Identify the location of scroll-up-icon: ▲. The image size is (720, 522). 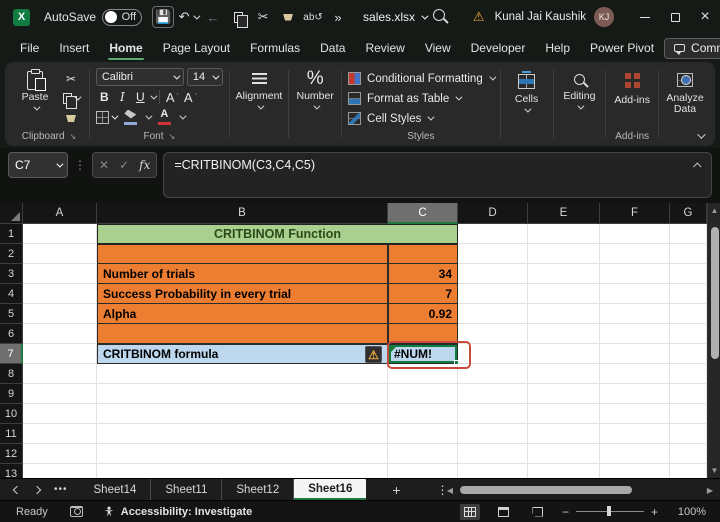
(714, 210).